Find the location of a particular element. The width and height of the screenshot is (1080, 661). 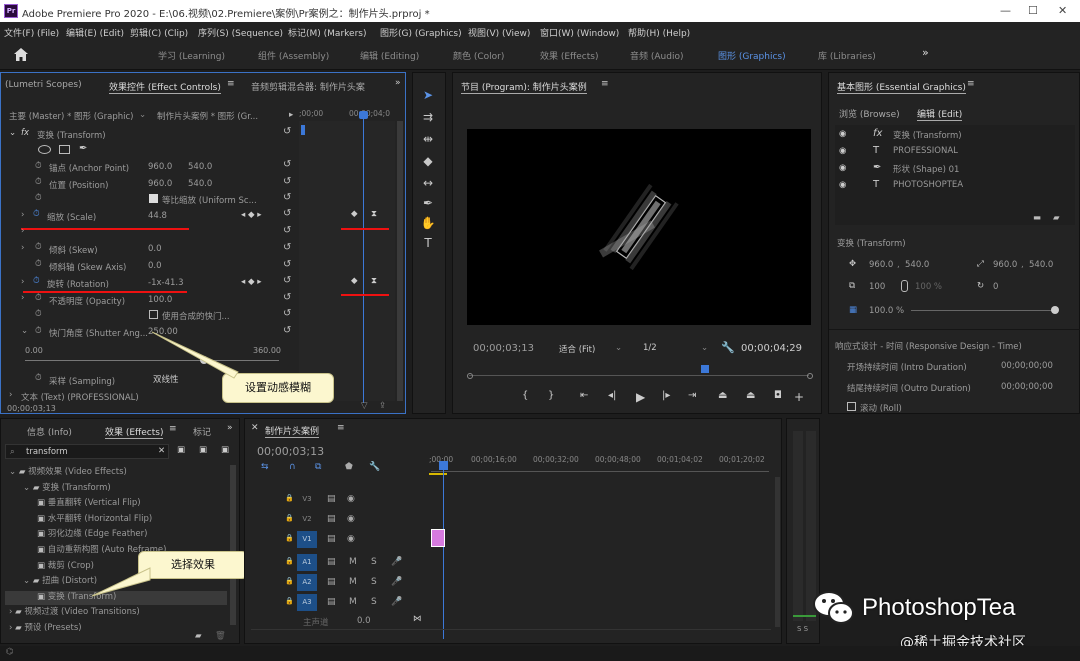

tab-effect-controls: 效果控件 (Effect Controls) is located at coordinates (165, 87).